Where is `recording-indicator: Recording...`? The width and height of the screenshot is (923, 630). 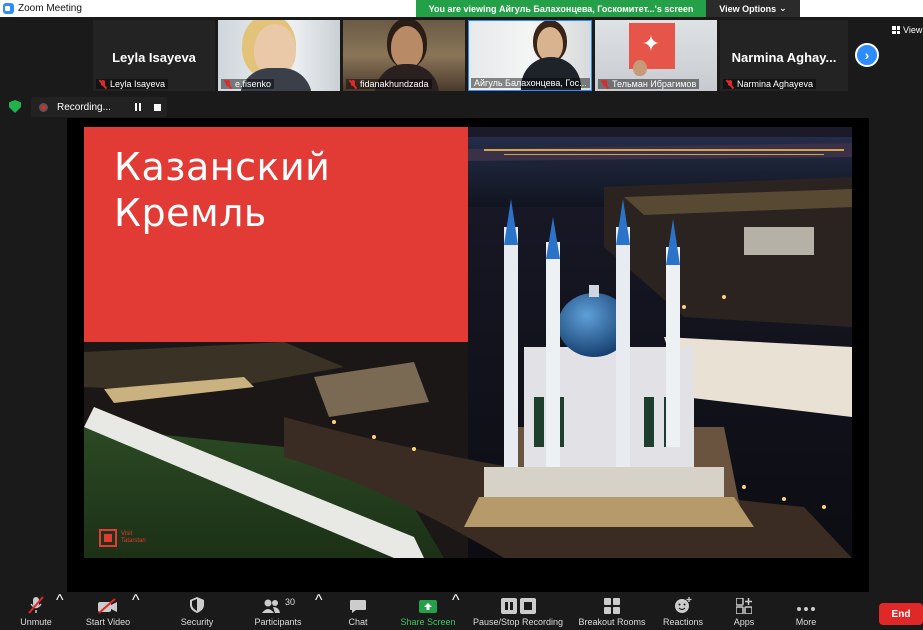
recording-indicator: Recording... is located at coordinates (99, 107).